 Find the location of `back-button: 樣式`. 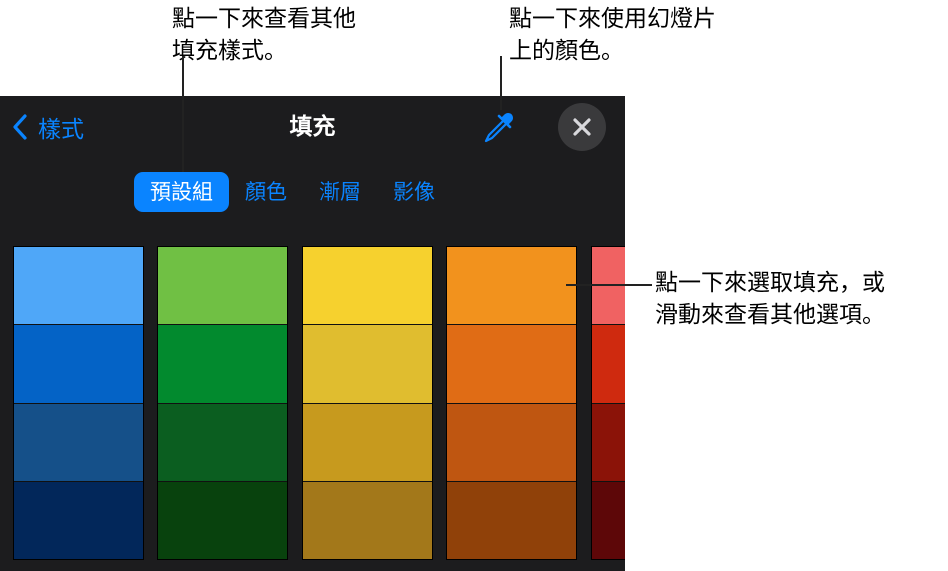

back-button: 樣式 is located at coordinates (48, 127).